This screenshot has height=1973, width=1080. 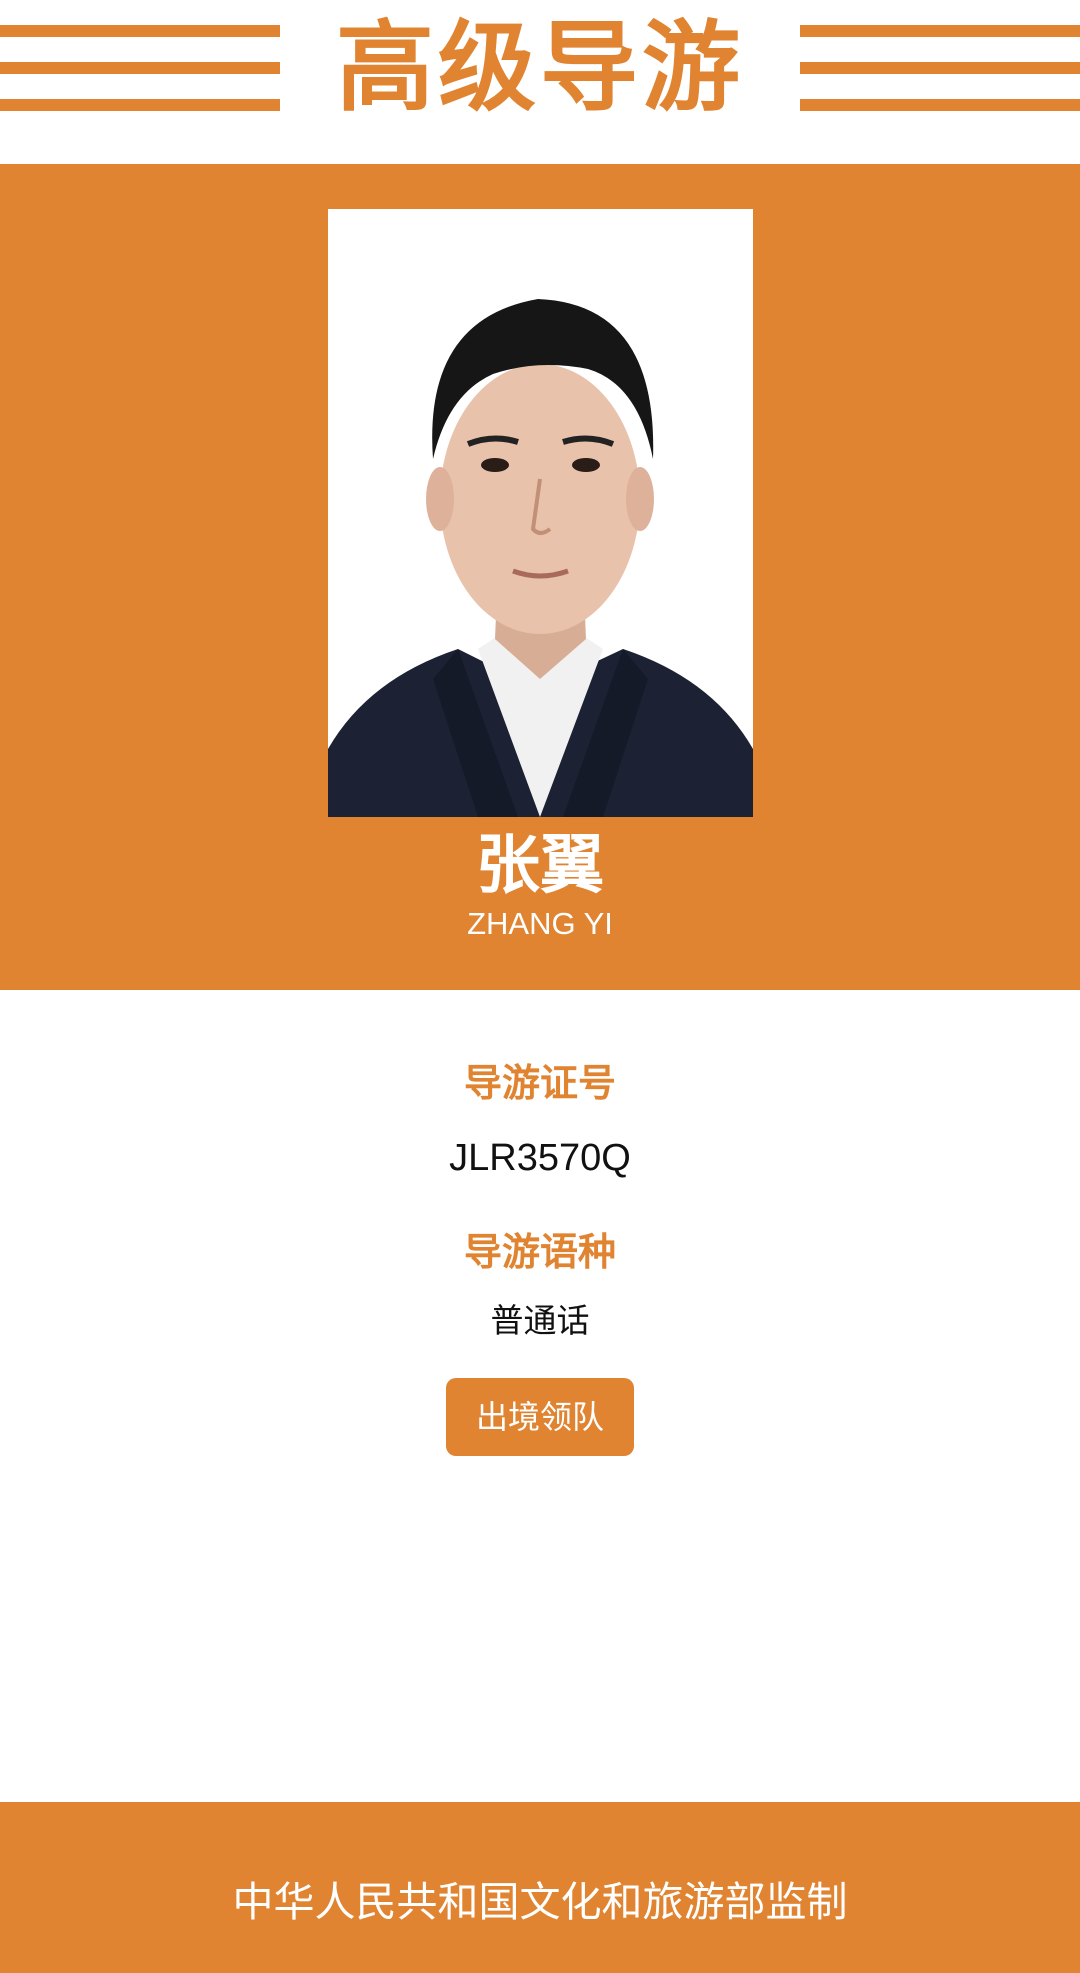 I want to click on cert-number-value: JLR3570Q, so click(x=540, y=1158).